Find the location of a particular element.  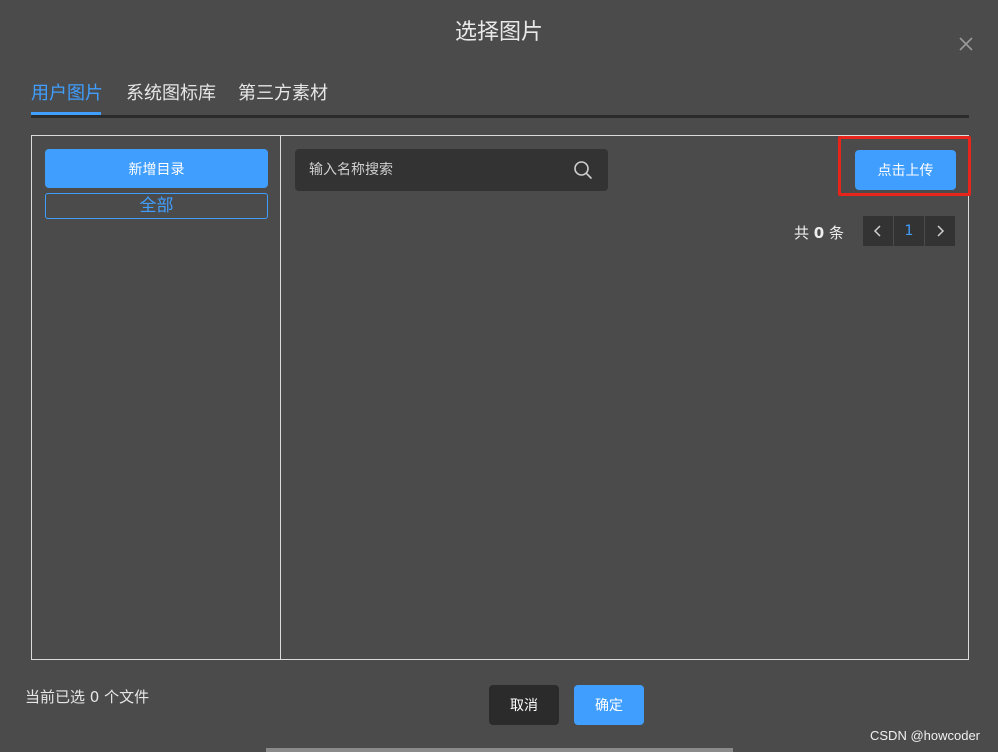

pagination-total-count: 0 is located at coordinates (819, 233).